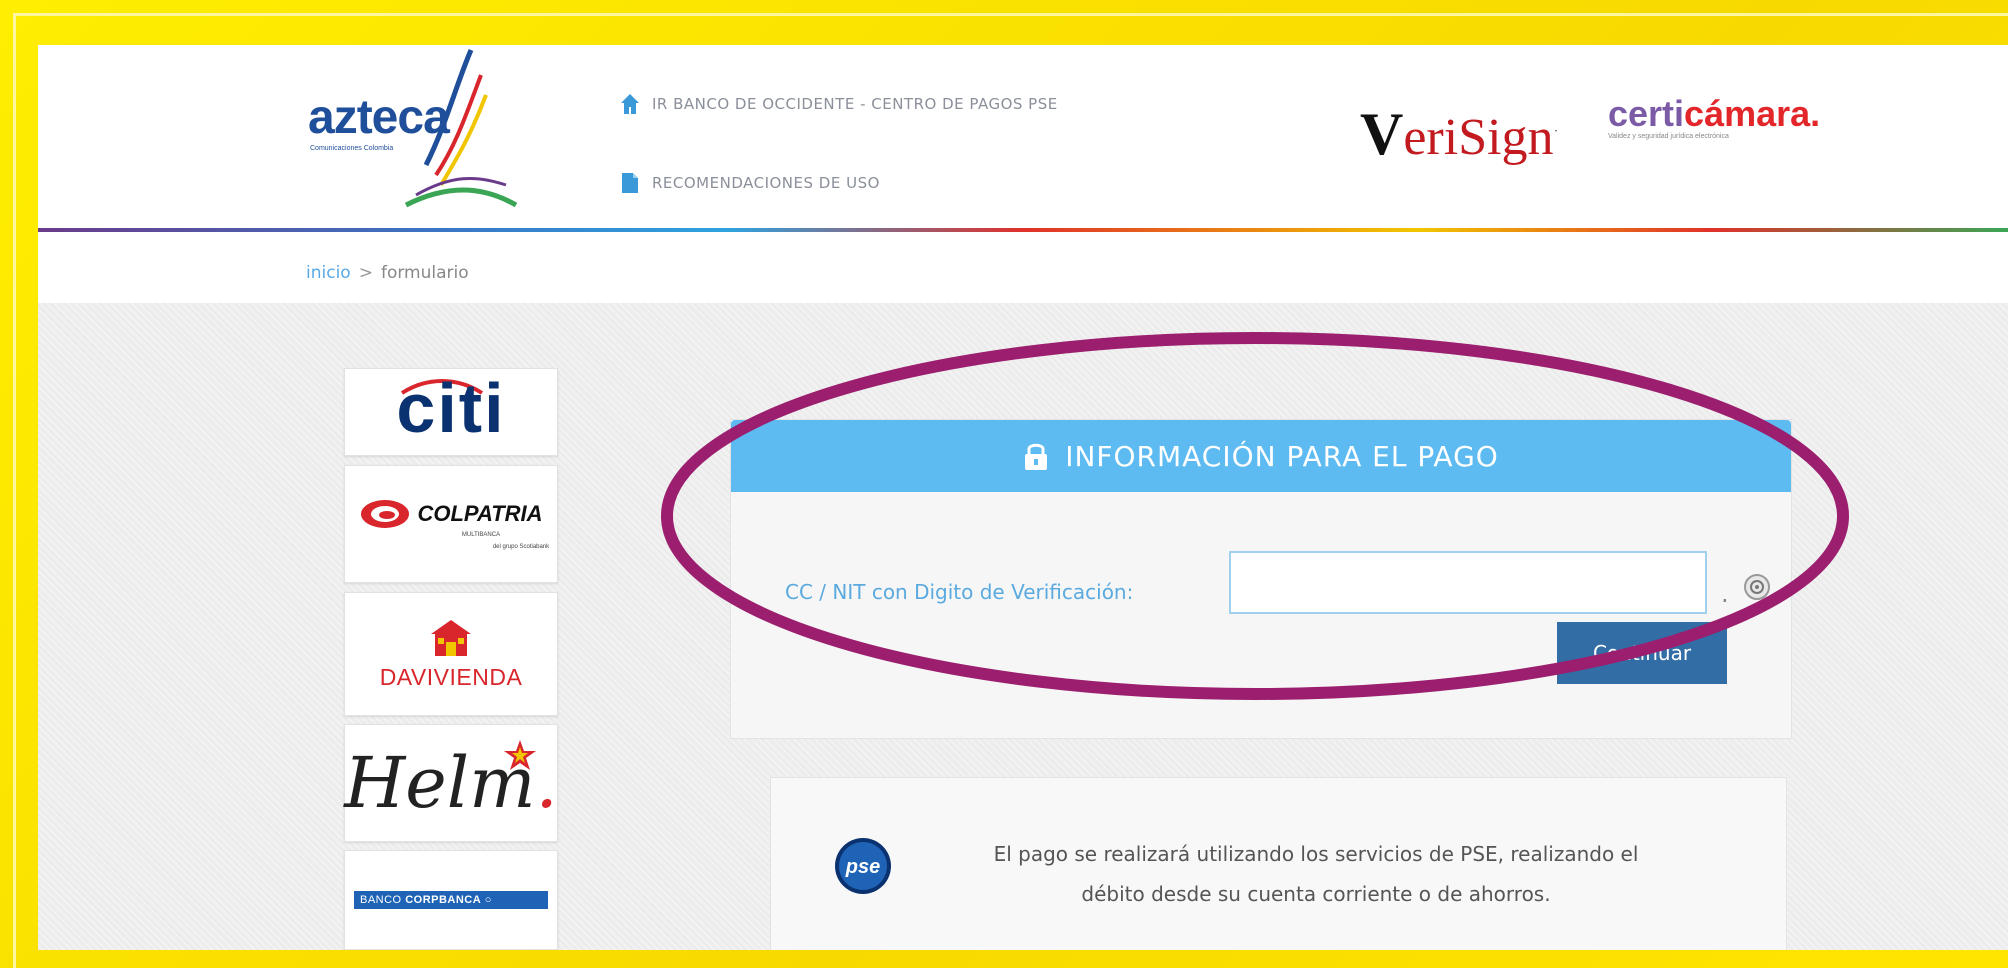  Describe the element at coordinates (385, 514) in the screenshot. I see `colpatria-swirl-icon` at that location.